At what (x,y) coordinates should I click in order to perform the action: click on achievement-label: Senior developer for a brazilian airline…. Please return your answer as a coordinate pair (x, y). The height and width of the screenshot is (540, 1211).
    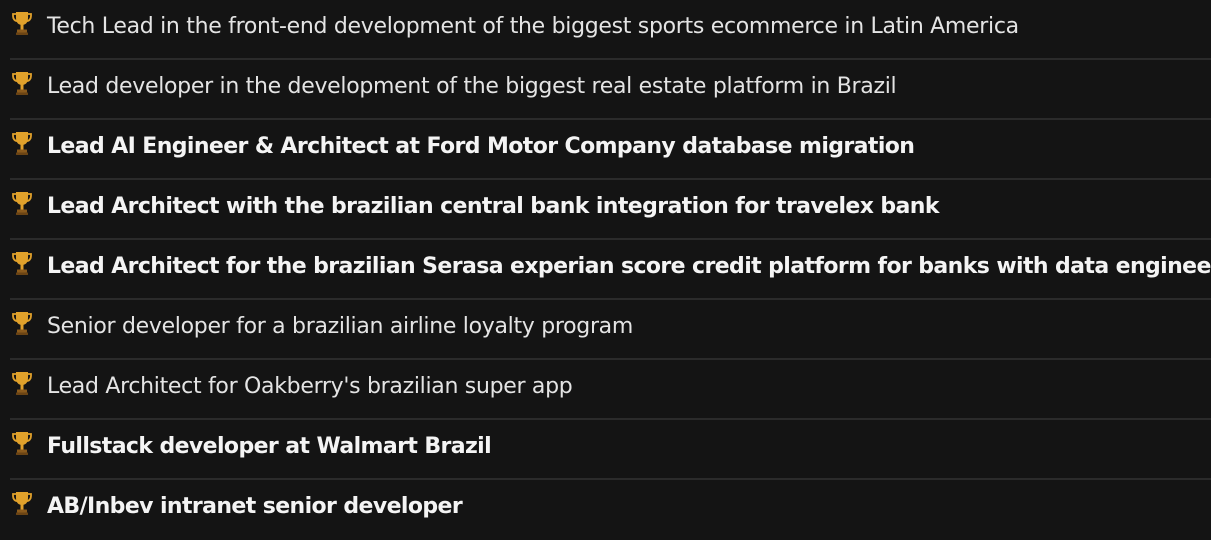
    Looking at the image, I should click on (340, 326).